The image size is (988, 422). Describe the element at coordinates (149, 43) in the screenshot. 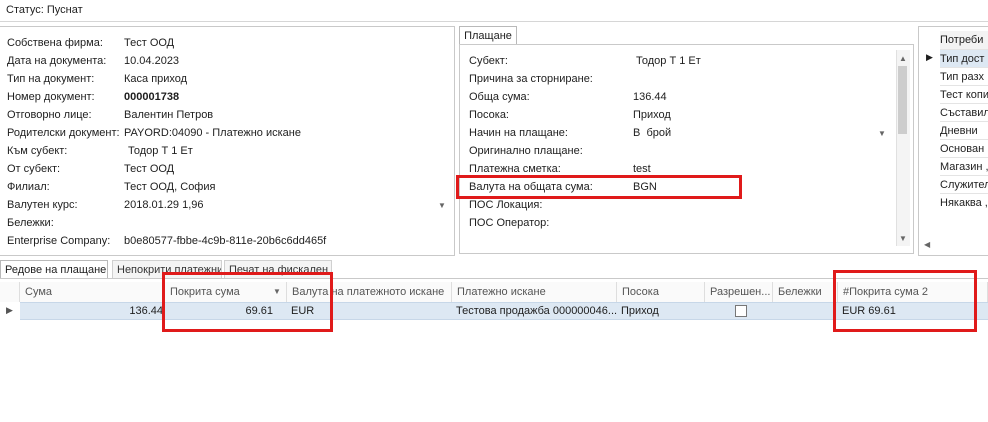

I see `value-company: Тест ООД` at that location.